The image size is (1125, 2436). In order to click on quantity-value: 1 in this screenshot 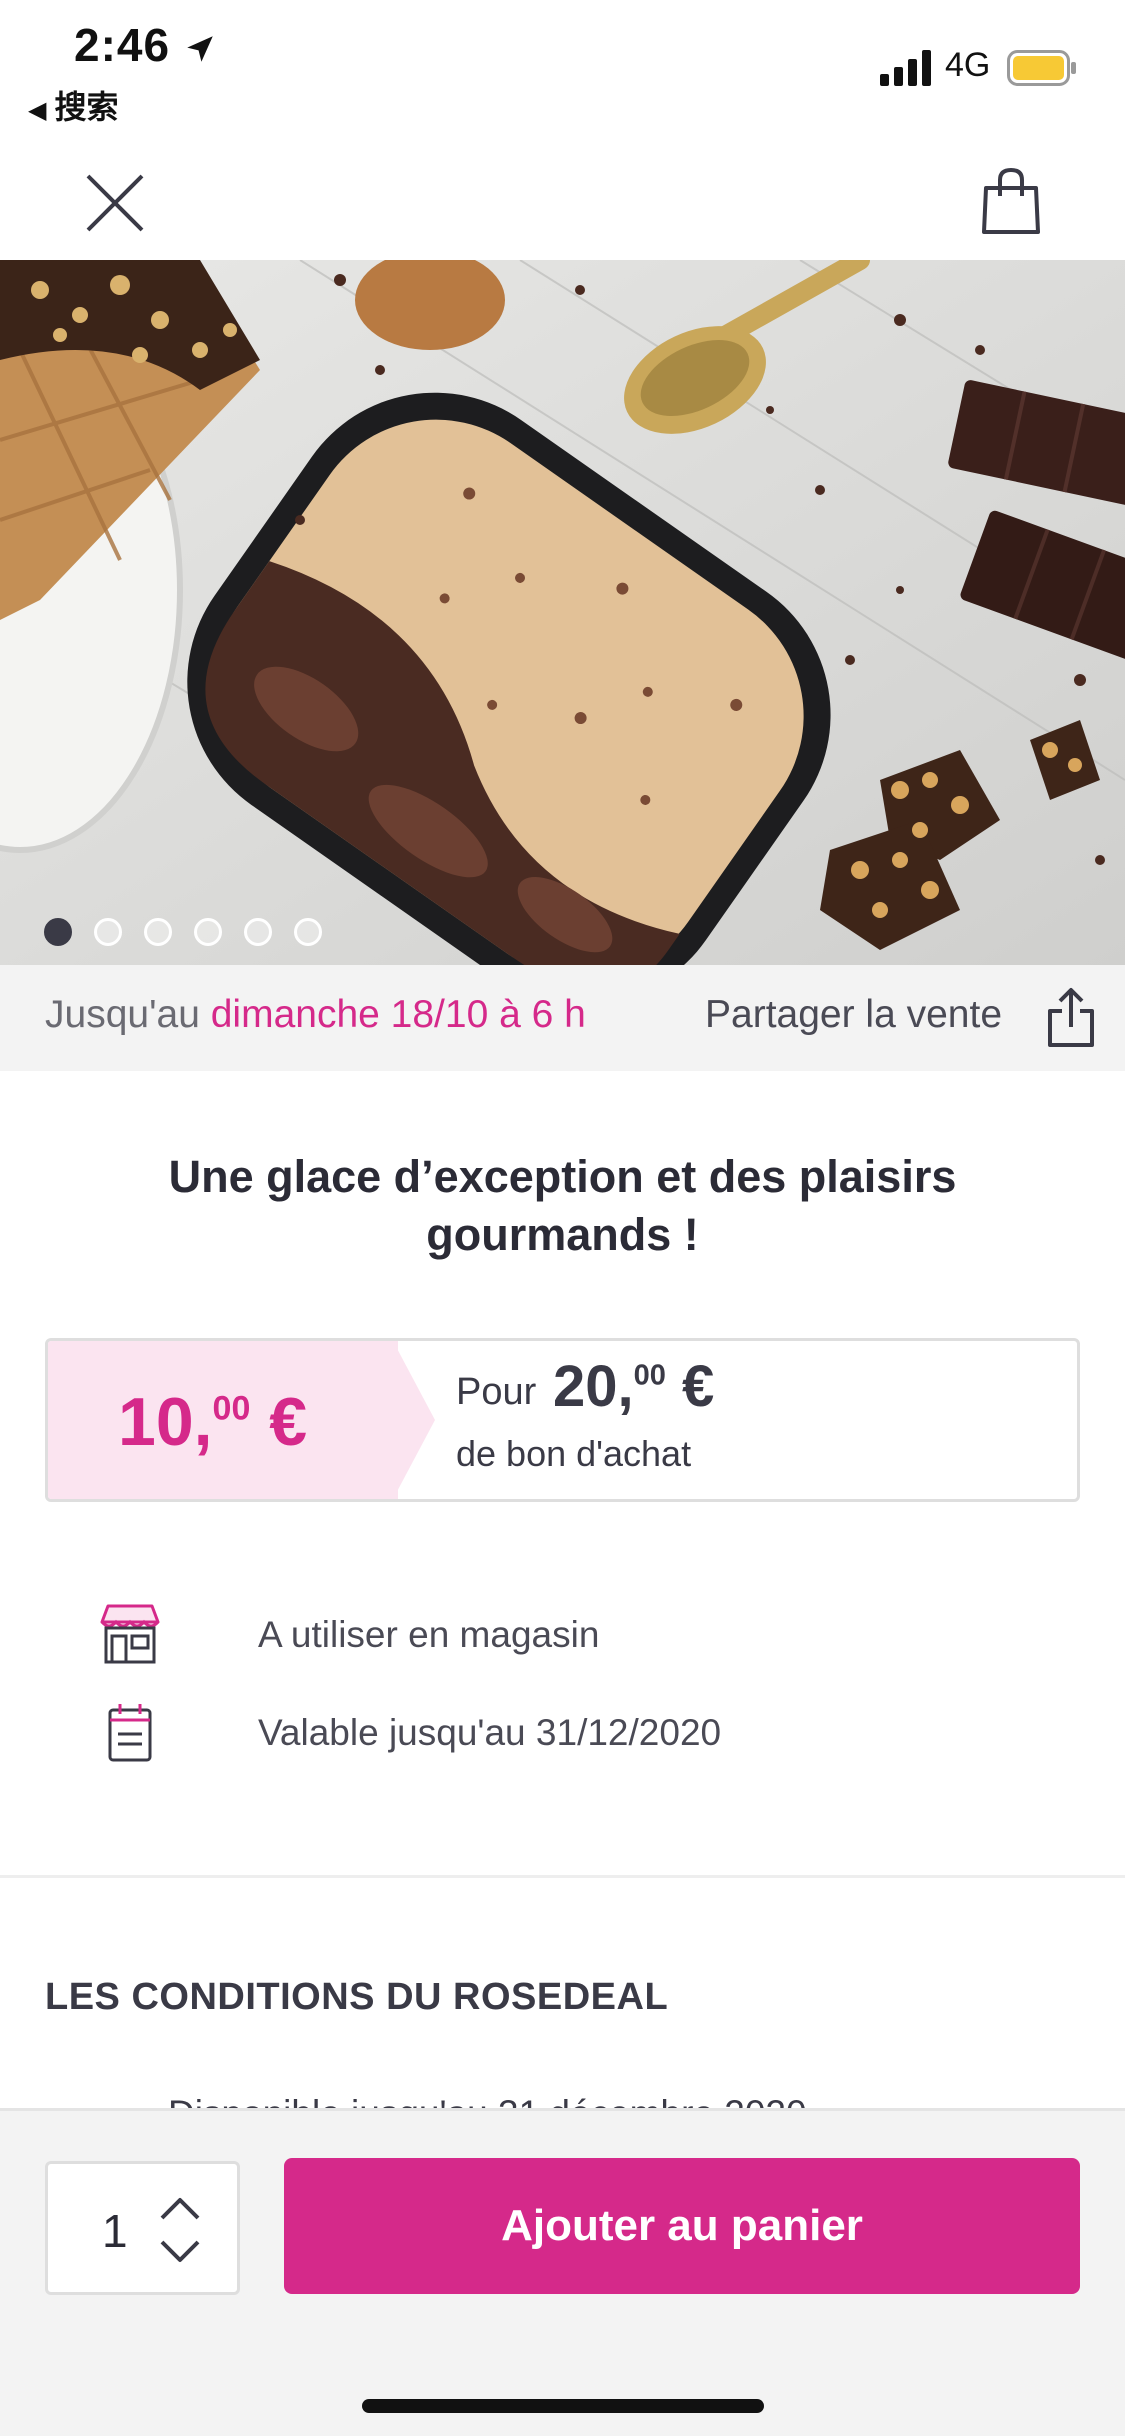, I will do `click(115, 2231)`.